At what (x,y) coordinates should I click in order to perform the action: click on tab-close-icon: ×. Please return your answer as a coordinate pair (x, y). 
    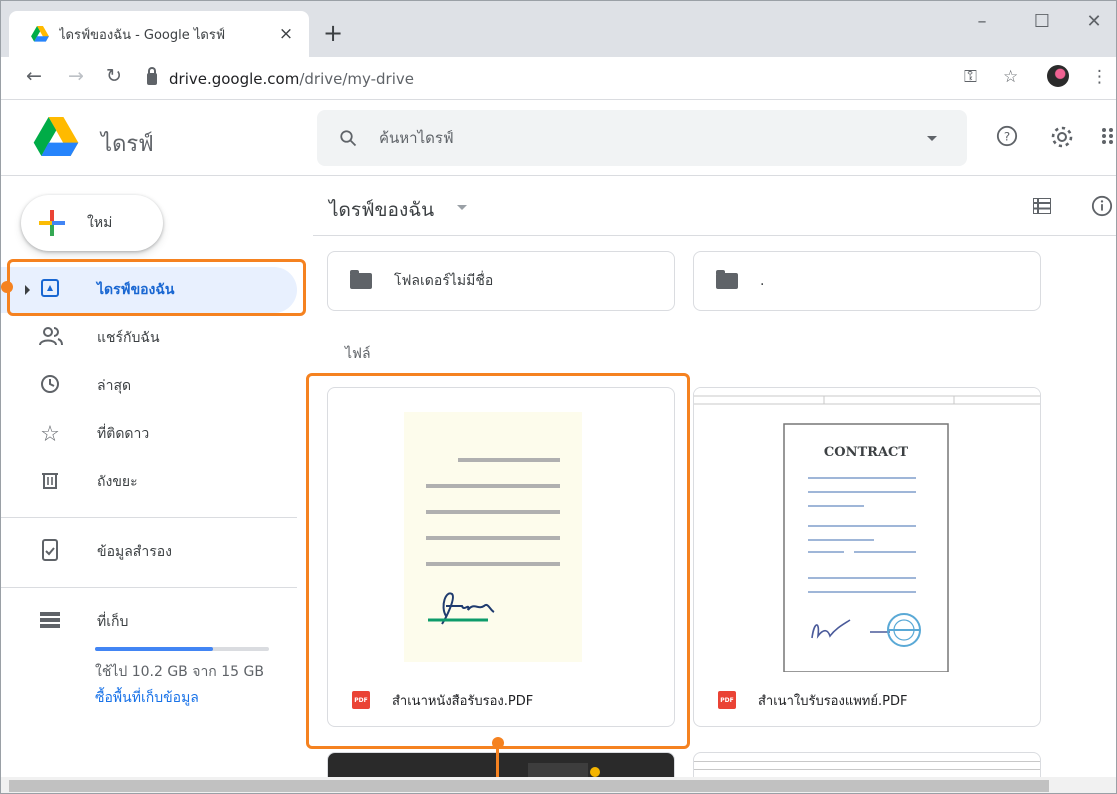
    Looking at the image, I should click on (286, 34).